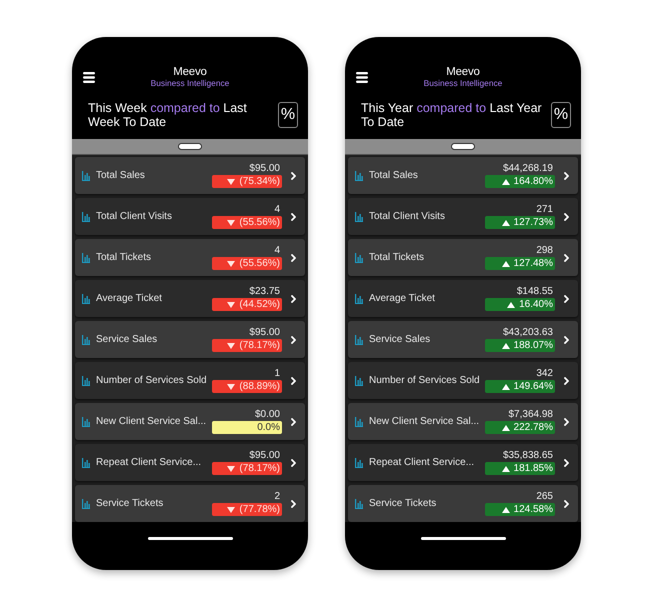  I want to click on change-percent: 181.85%, so click(533, 468).